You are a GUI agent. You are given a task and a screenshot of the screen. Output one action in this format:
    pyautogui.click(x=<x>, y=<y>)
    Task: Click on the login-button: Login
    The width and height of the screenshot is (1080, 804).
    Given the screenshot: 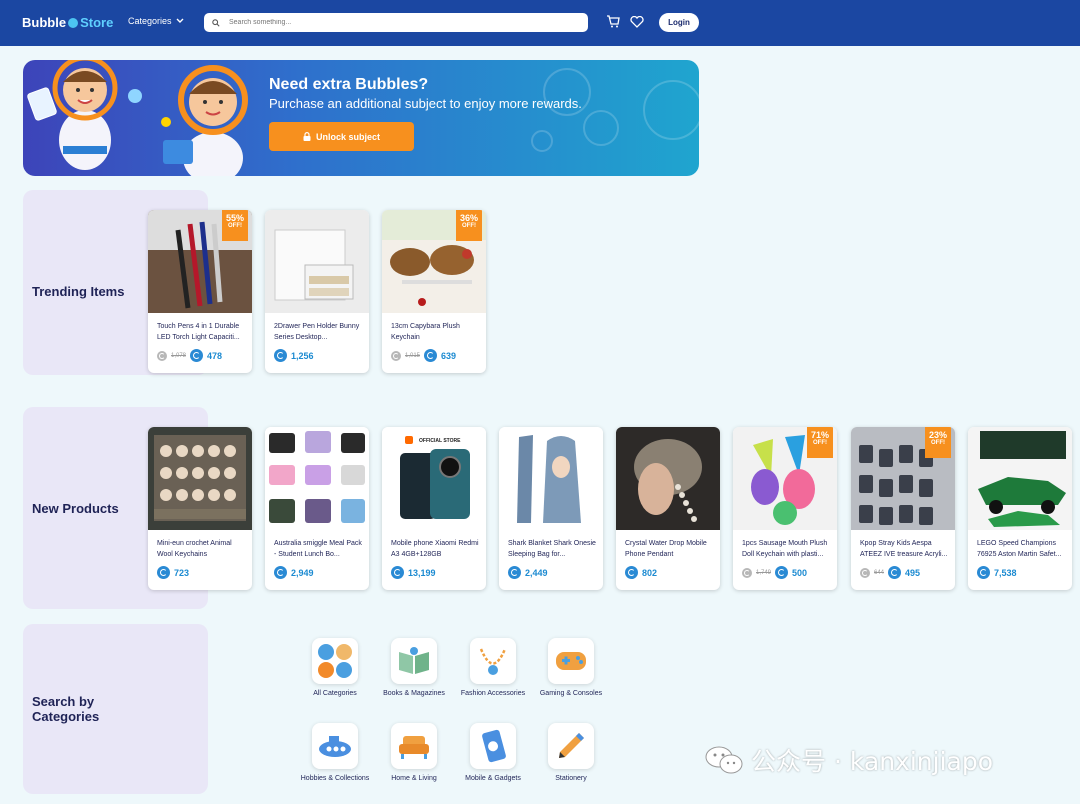 What is the action you would take?
    pyautogui.click(x=679, y=22)
    